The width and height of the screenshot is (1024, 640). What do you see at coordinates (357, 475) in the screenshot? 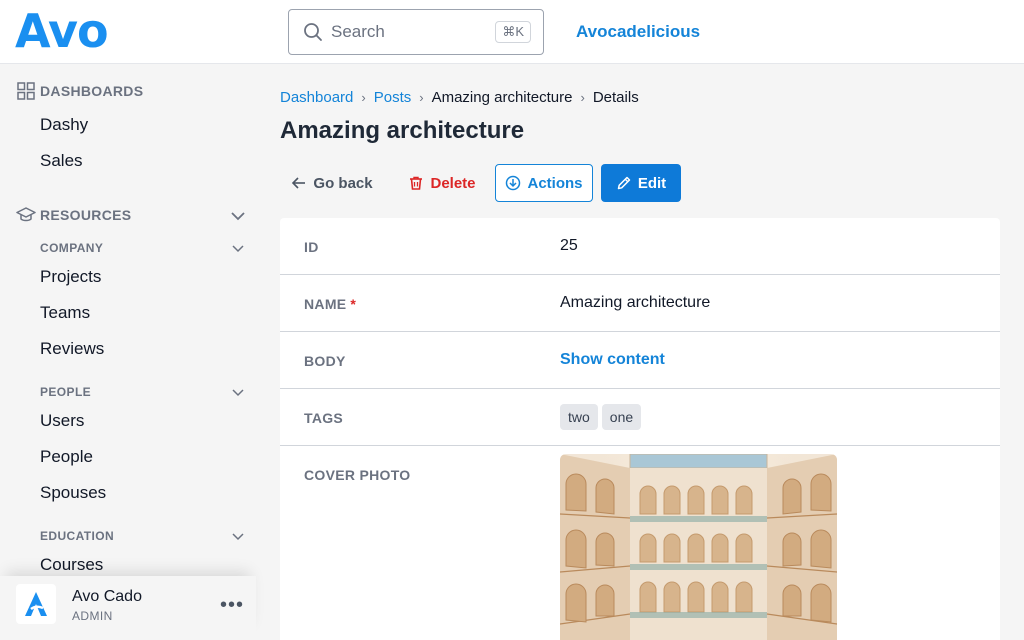
I see `field-label: COVER PHOTO` at bounding box center [357, 475].